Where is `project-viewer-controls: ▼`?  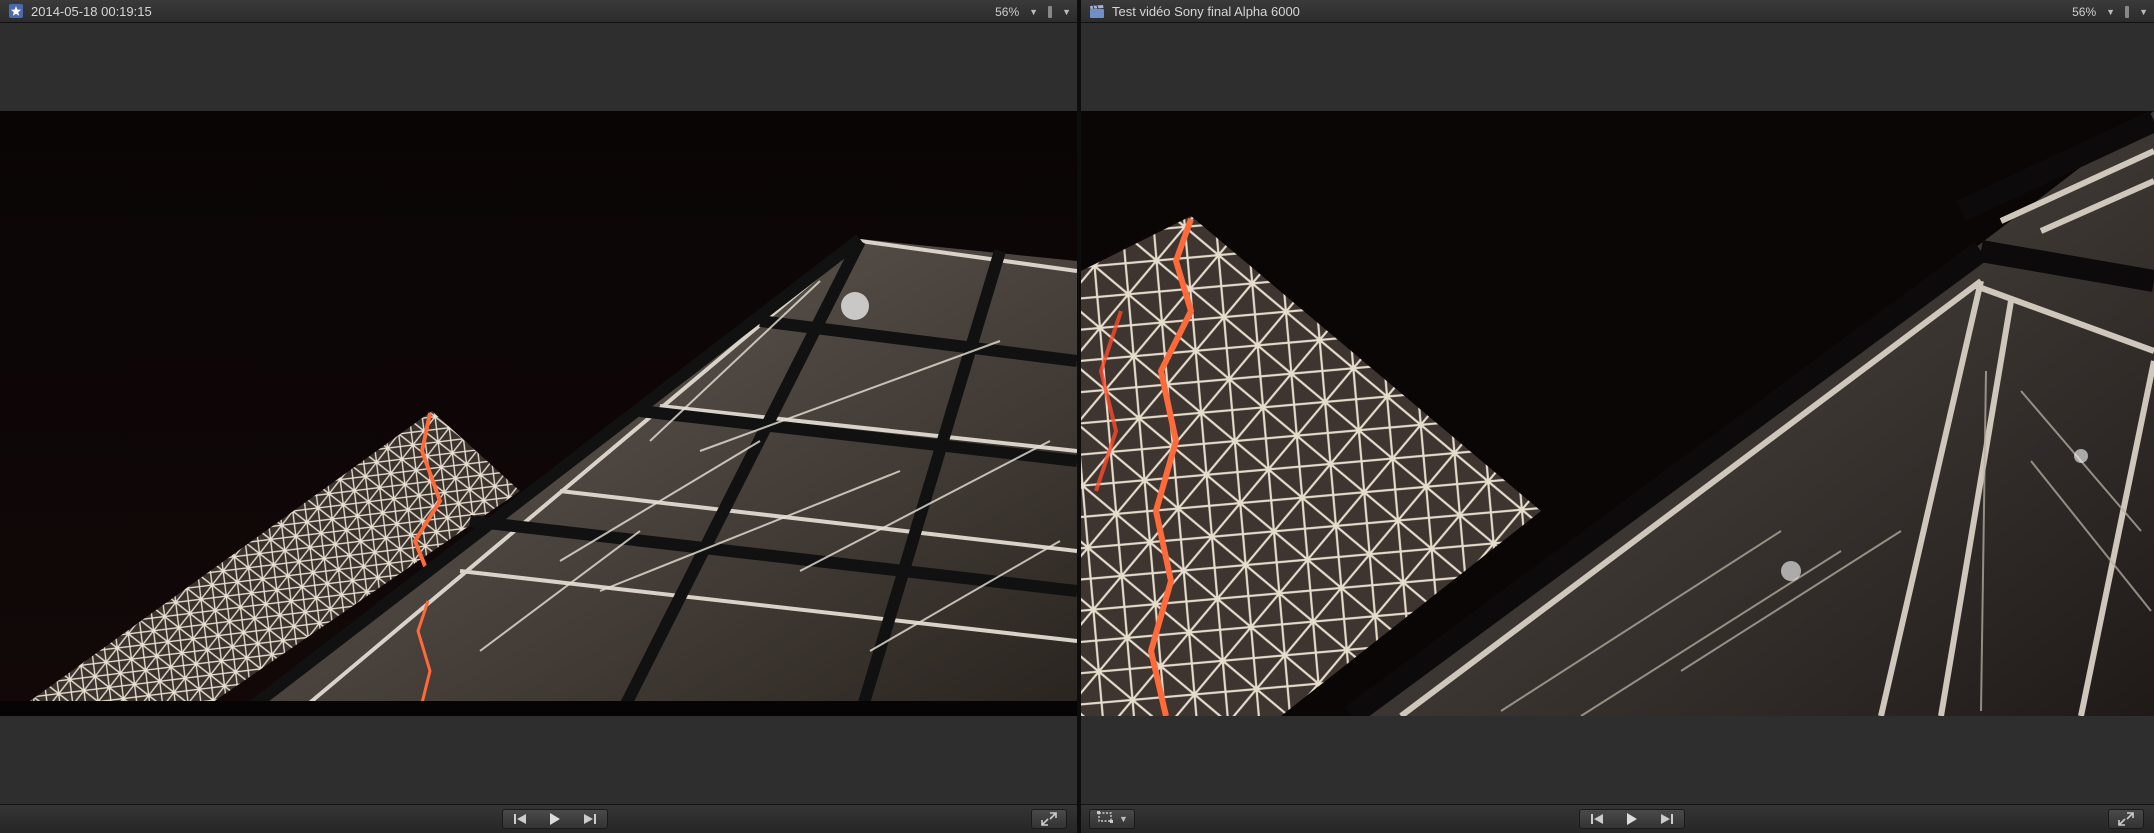
project-viewer-controls: ▼ is located at coordinates (1617, 818).